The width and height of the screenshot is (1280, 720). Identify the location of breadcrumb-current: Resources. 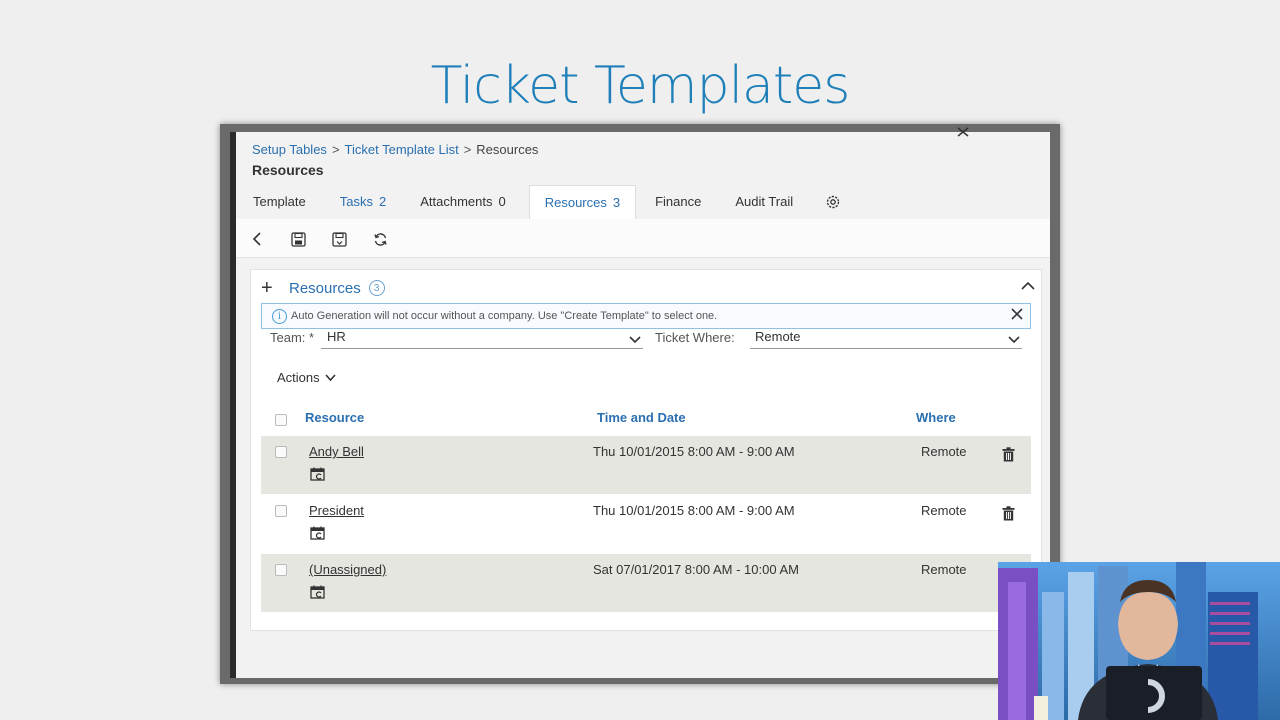
(507, 149).